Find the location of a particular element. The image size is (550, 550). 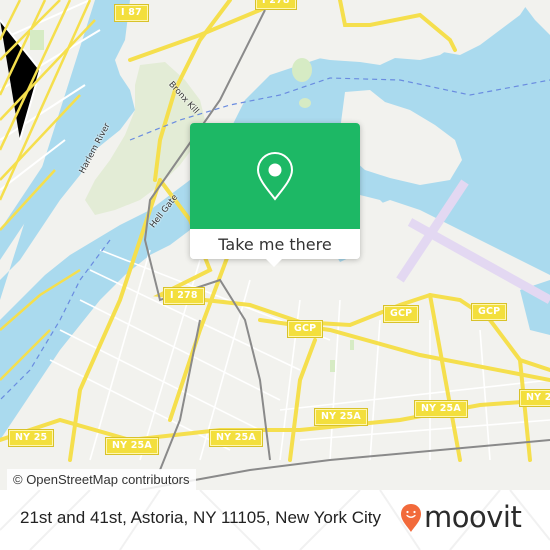

popup-header is located at coordinates (275, 176).